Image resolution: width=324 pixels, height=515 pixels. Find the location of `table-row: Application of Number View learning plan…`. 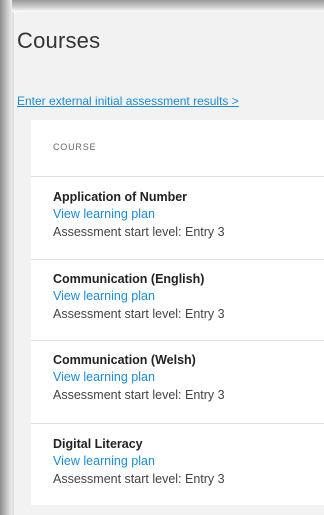

table-row: Application of Number View learning plan… is located at coordinates (139, 215).